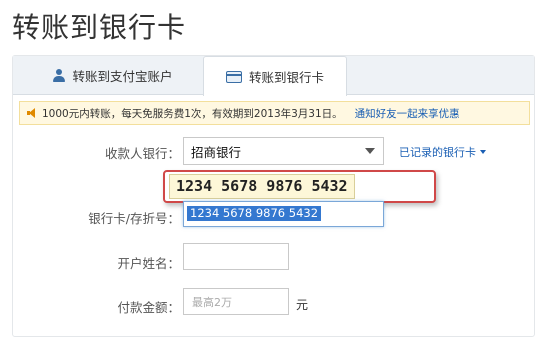  Describe the element at coordinates (216, 152) in the screenshot. I see `payee-bank-value: 招商银行` at that location.